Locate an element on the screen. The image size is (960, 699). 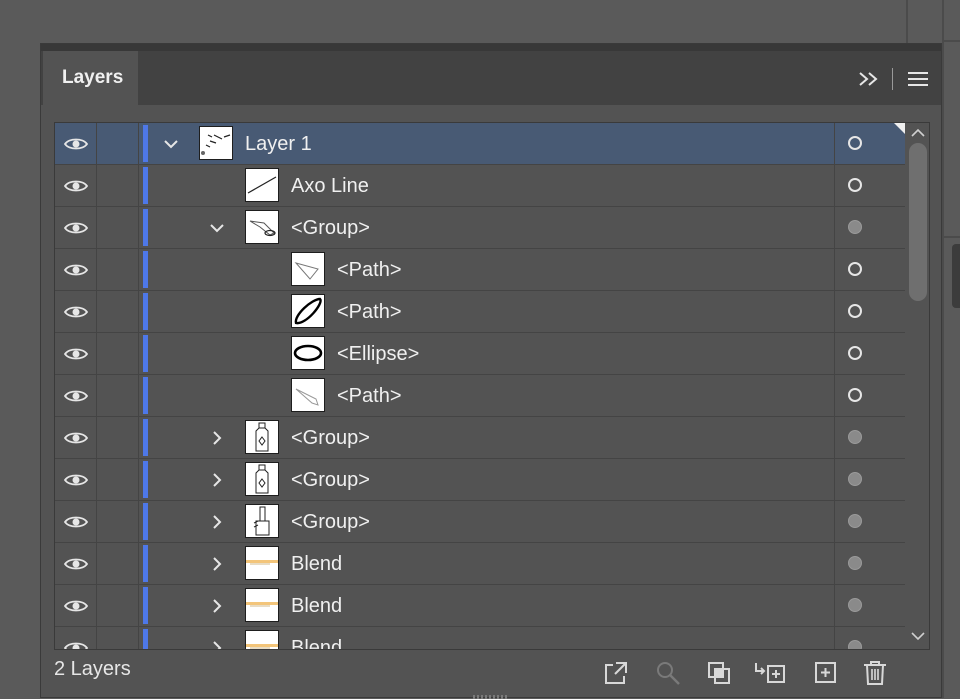
layer-count: 2 Layers is located at coordinates (92, 669).